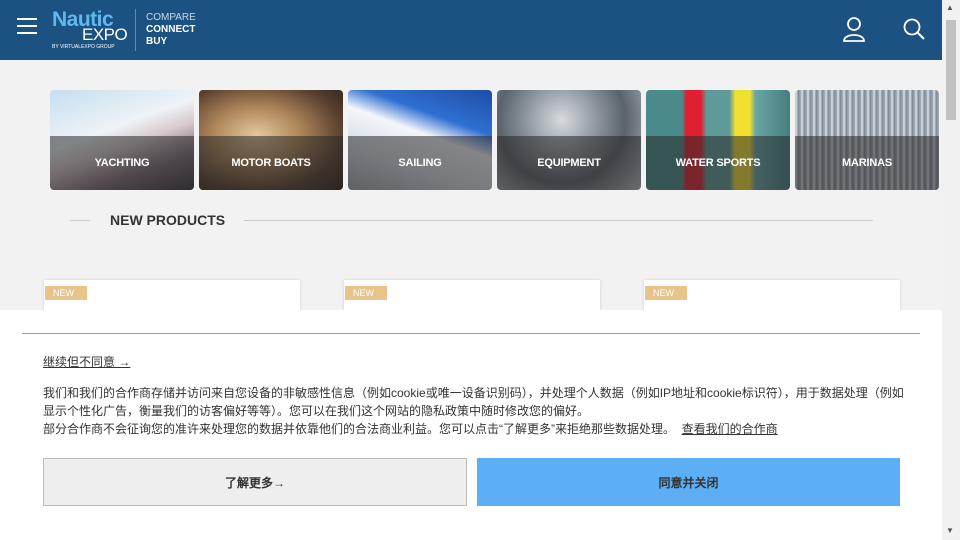 This screenshot has width=960, height=540. I want to click on scroll-down-icon: ▼, so click(950, 530).